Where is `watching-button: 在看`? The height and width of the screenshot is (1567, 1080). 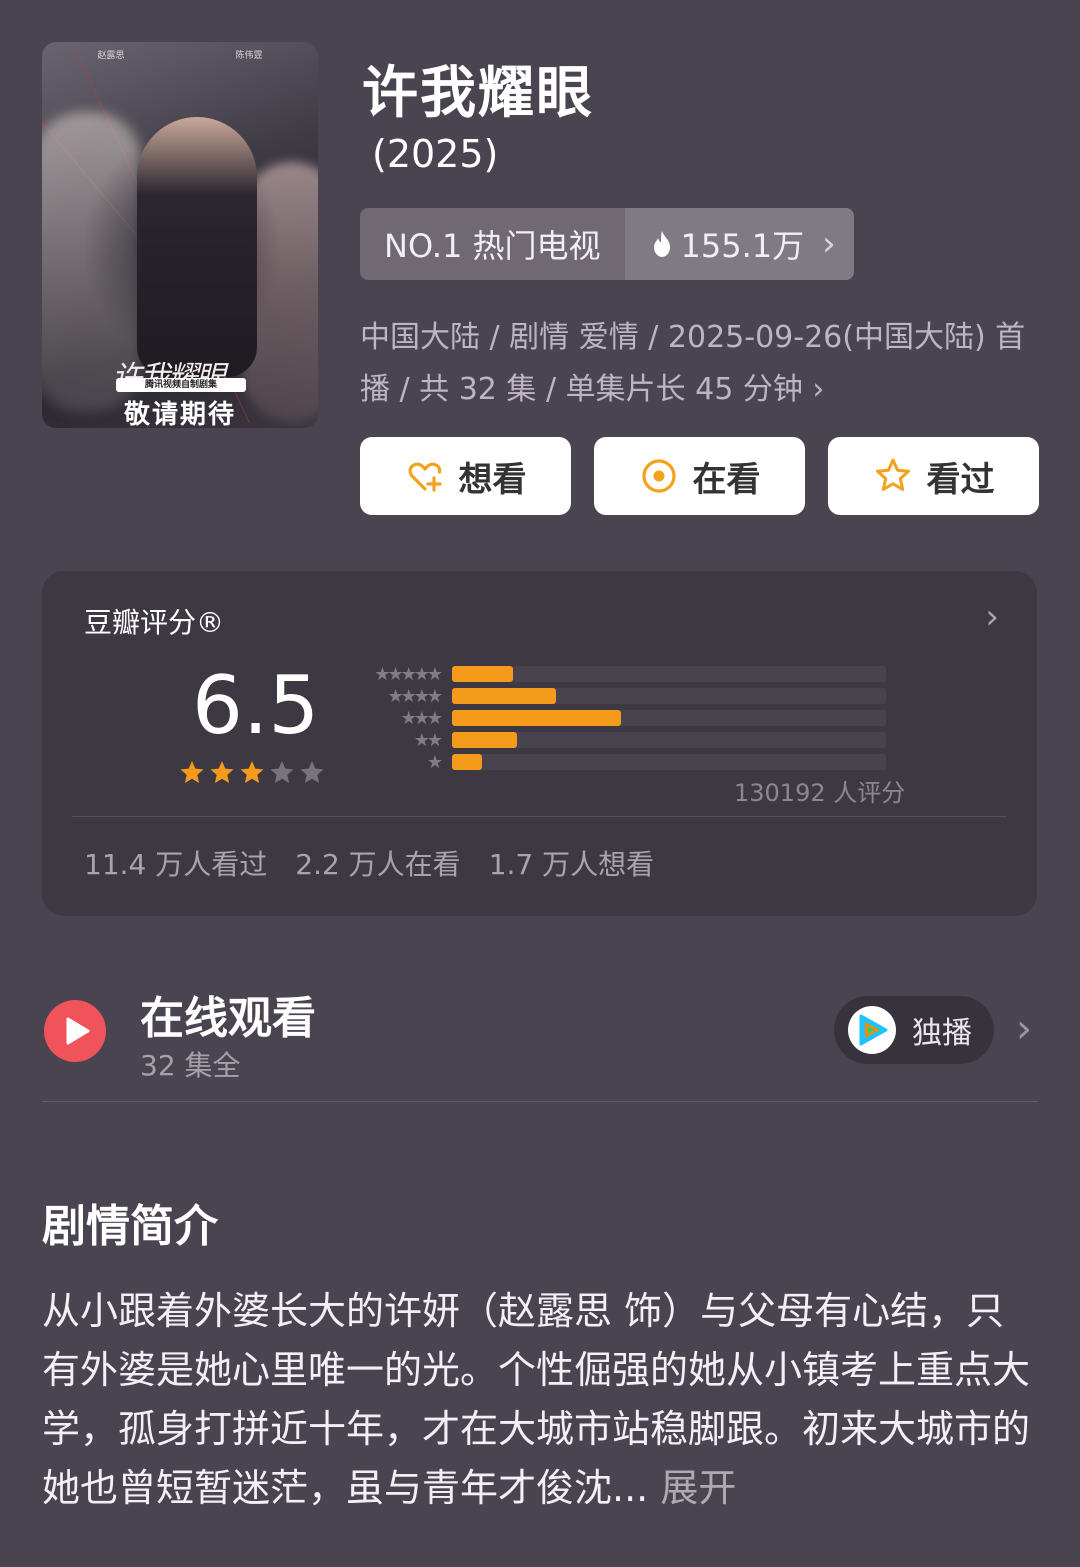
watching-button: 在看 is located at coordinates (699, 476).